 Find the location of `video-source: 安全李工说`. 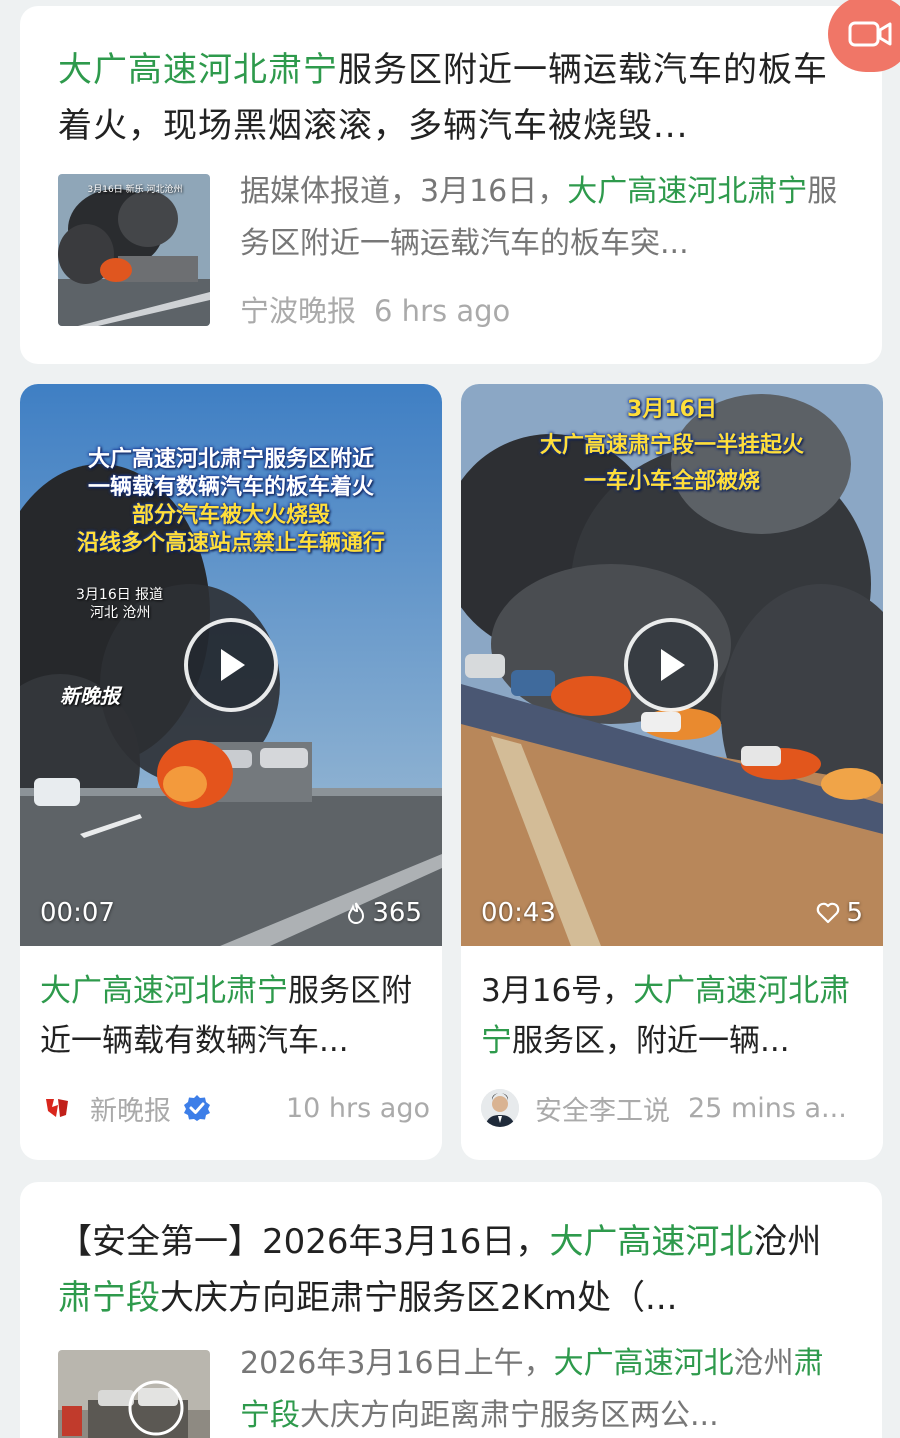

video-source: 安全李工说 is located at coordinates (602, 1108).